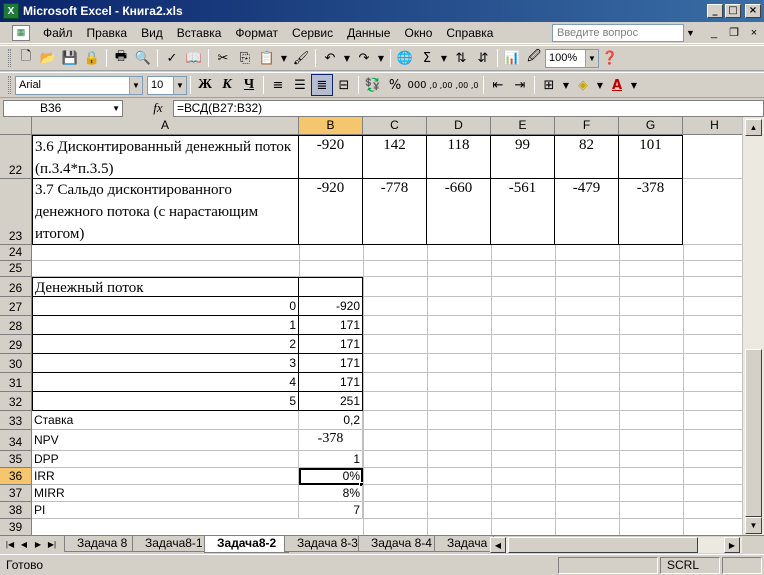 The height and width of the screenshot is (575, 764). What do you see at coordinates (461, 58) in the screenshot?
I see `sort-ascending-icon: ⇅` at bounding box center [461, 58].